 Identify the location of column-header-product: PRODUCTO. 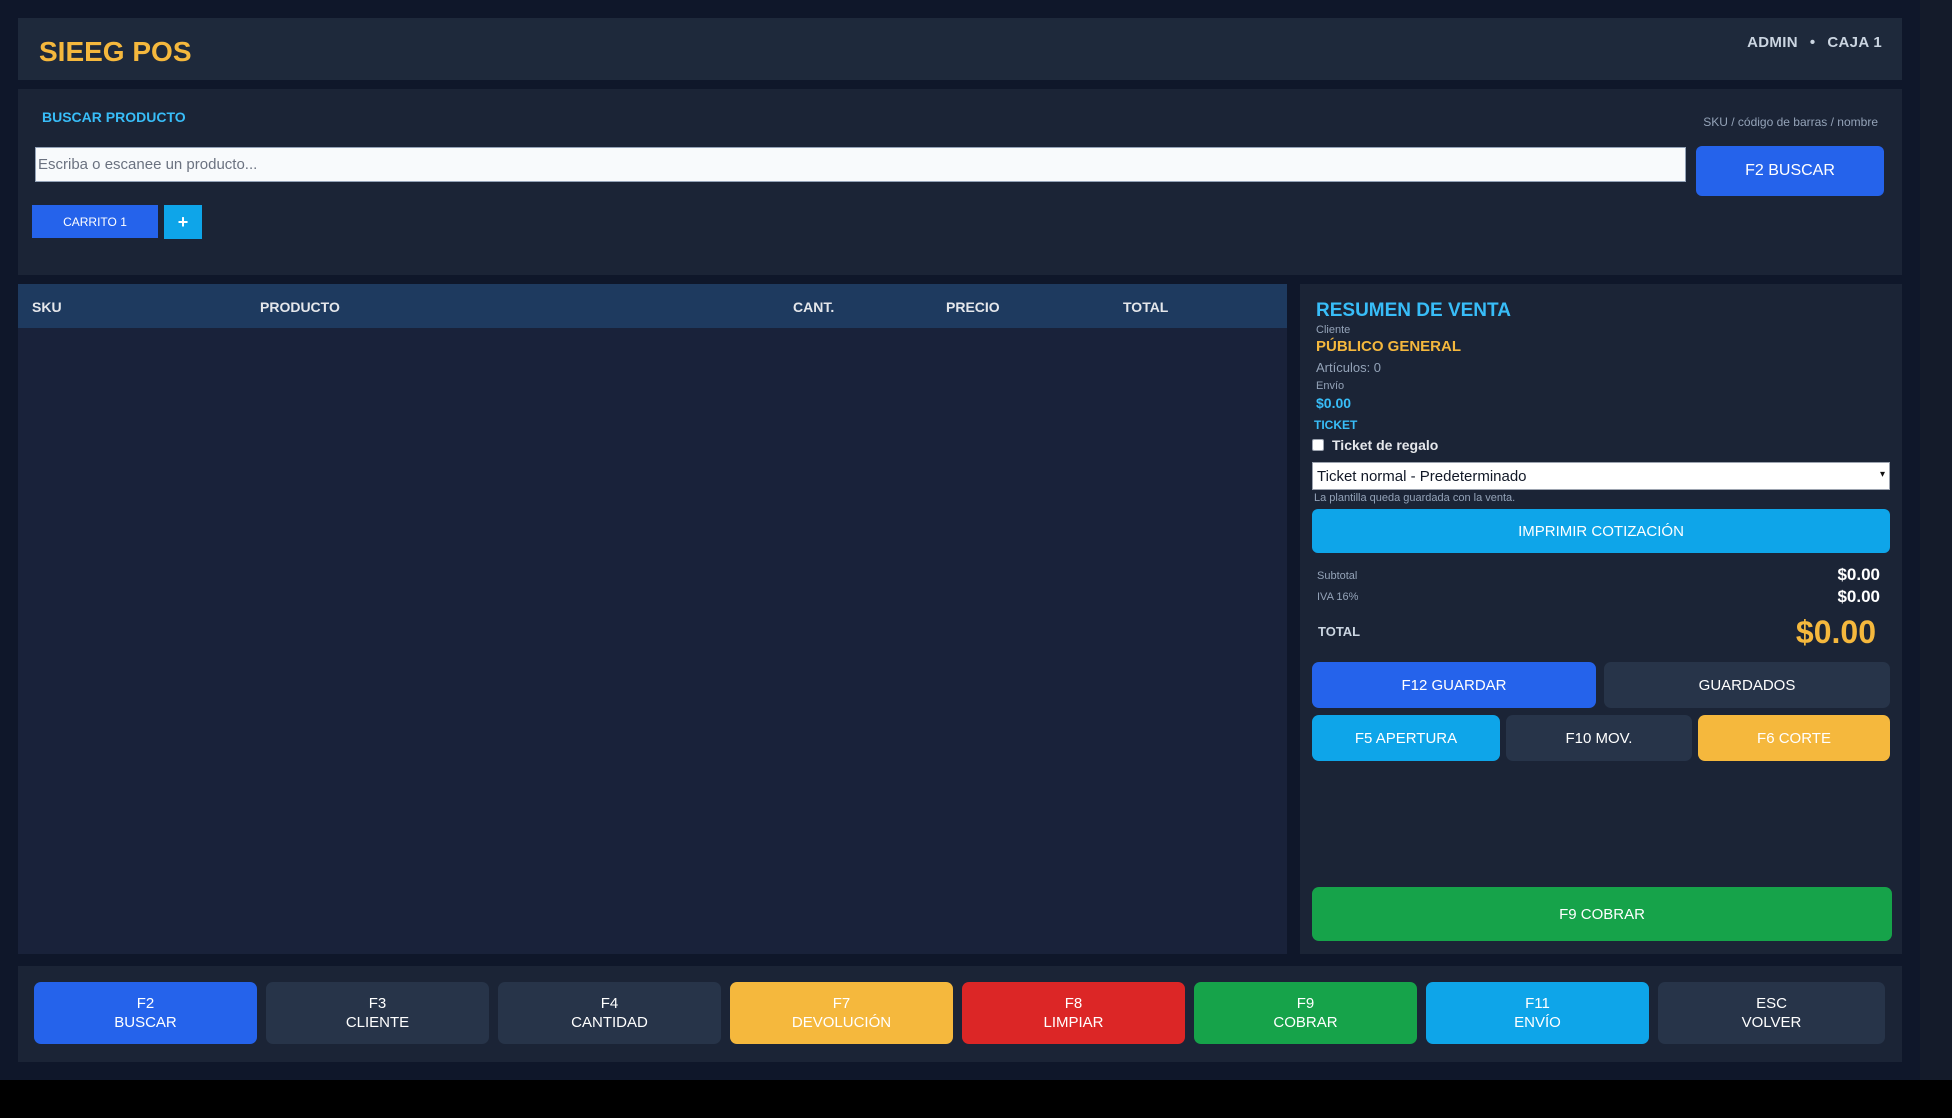
(300, 307).